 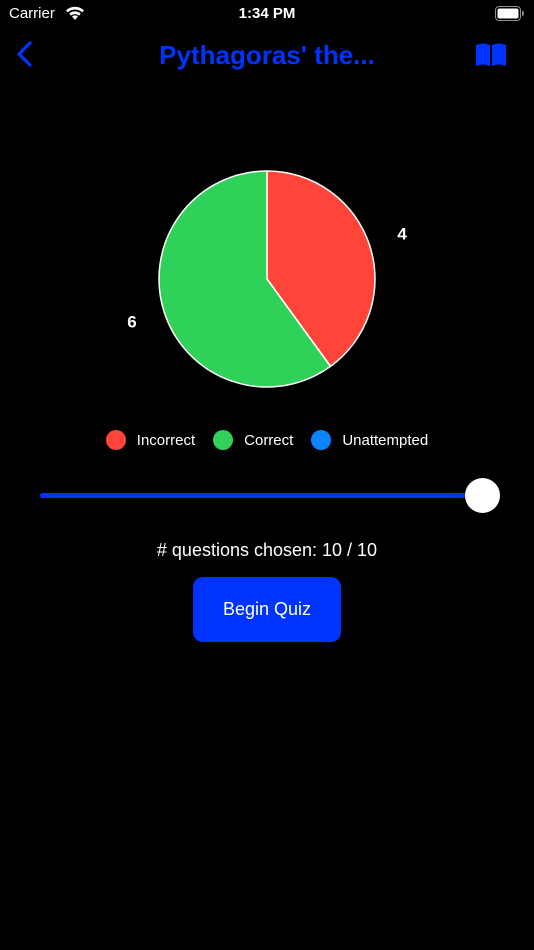 I want to click on legend-item-unattempted: Unattempted, so click(x=369, y=440).